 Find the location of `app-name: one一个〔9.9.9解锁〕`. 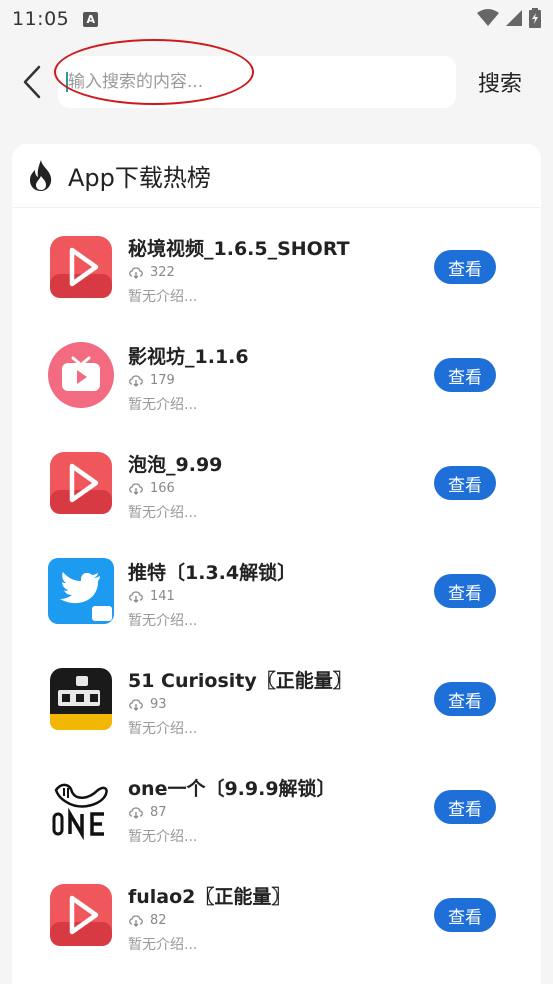

app-name: one一个〔9.9.9解锁〕 is located at coordinates (232, 789).